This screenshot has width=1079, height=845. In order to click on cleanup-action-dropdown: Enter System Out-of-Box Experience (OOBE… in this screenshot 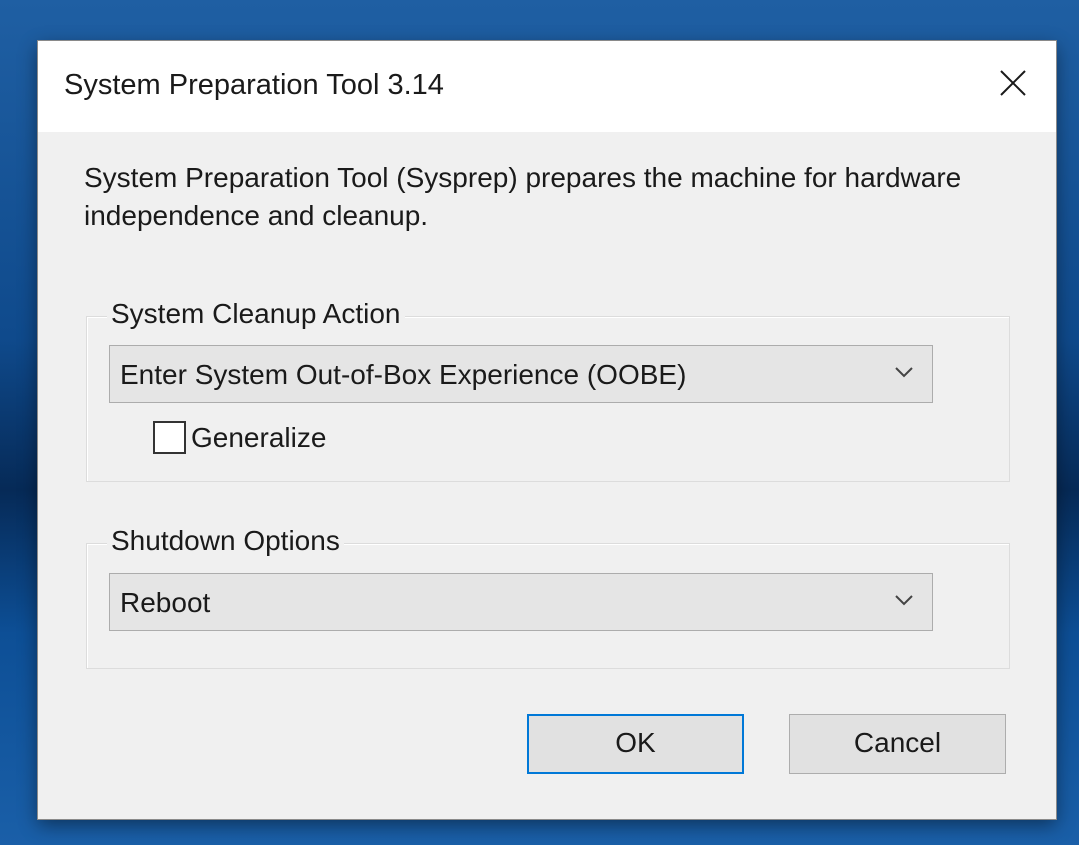, I will do `click(521, 374)`.